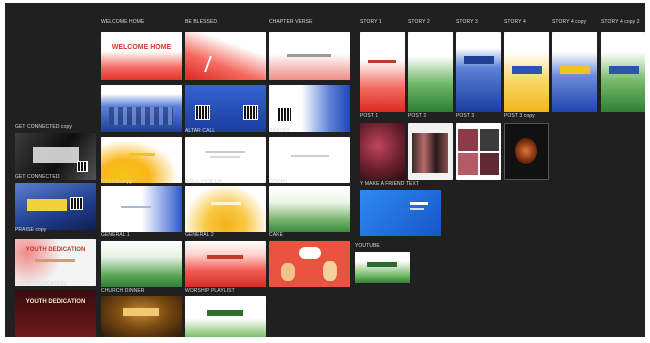  Describe the element at coordinates (123, 22) in the screenshot. I see `frame-label-welcome-home: WELCOME HOME` at that location.